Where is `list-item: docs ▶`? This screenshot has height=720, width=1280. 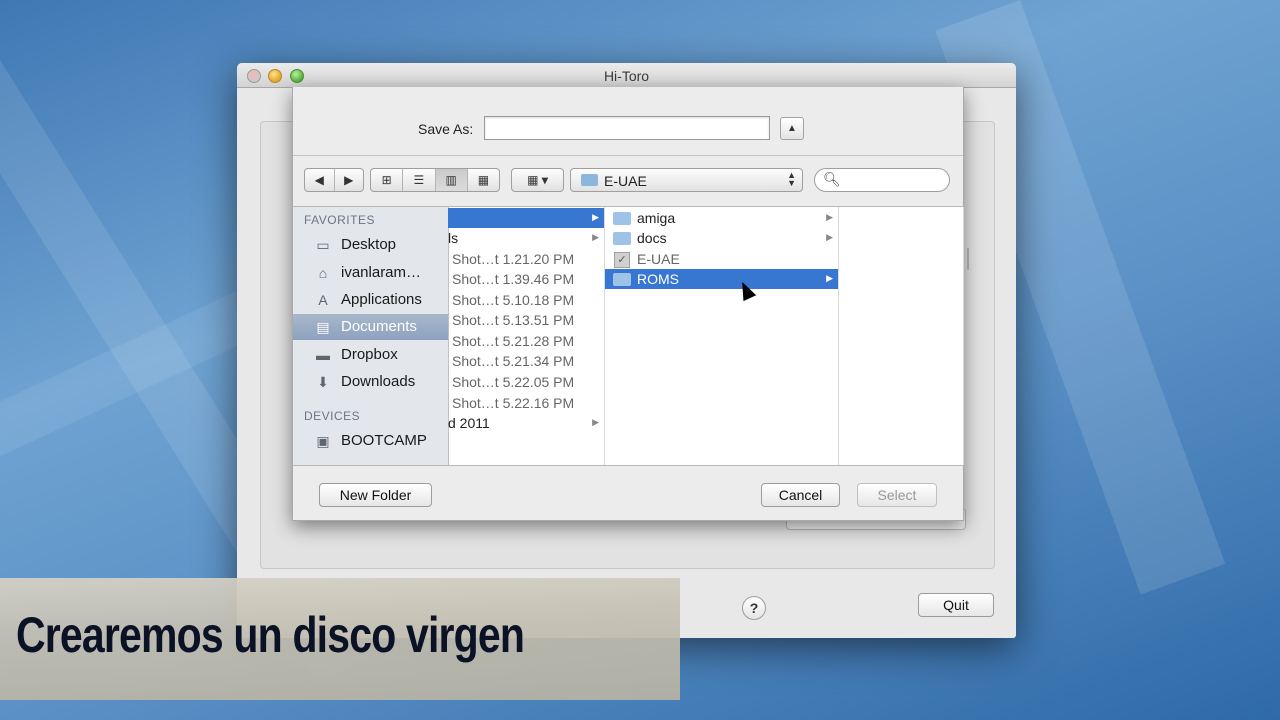
list-item: docs ▶ is located at coordinates (721, 238).